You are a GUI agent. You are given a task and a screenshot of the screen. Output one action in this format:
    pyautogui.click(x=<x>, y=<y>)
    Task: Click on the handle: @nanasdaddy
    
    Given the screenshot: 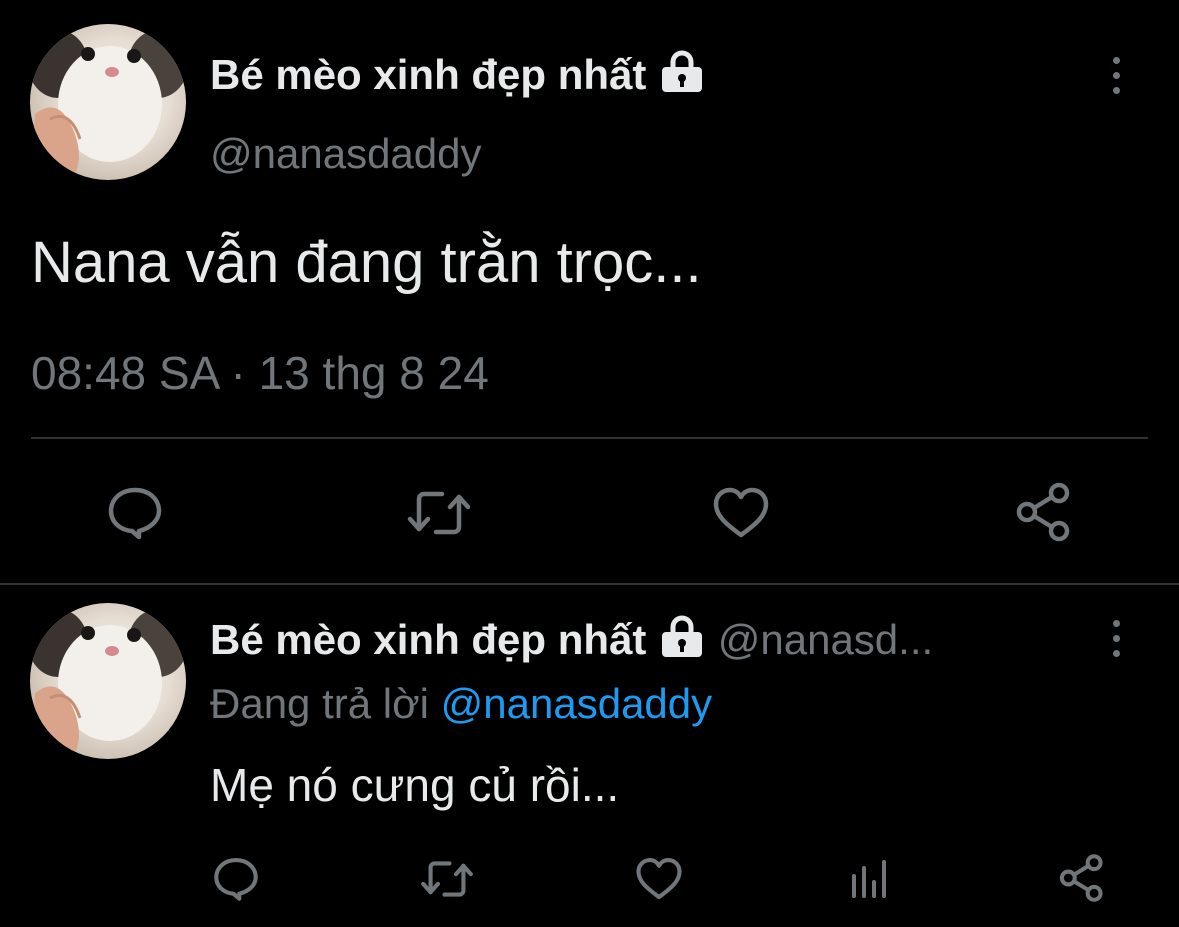 What is the action you would take?
    pyautogui.click(x=346, y=154)
    